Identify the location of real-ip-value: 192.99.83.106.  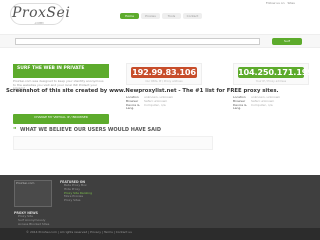
(164, 72).